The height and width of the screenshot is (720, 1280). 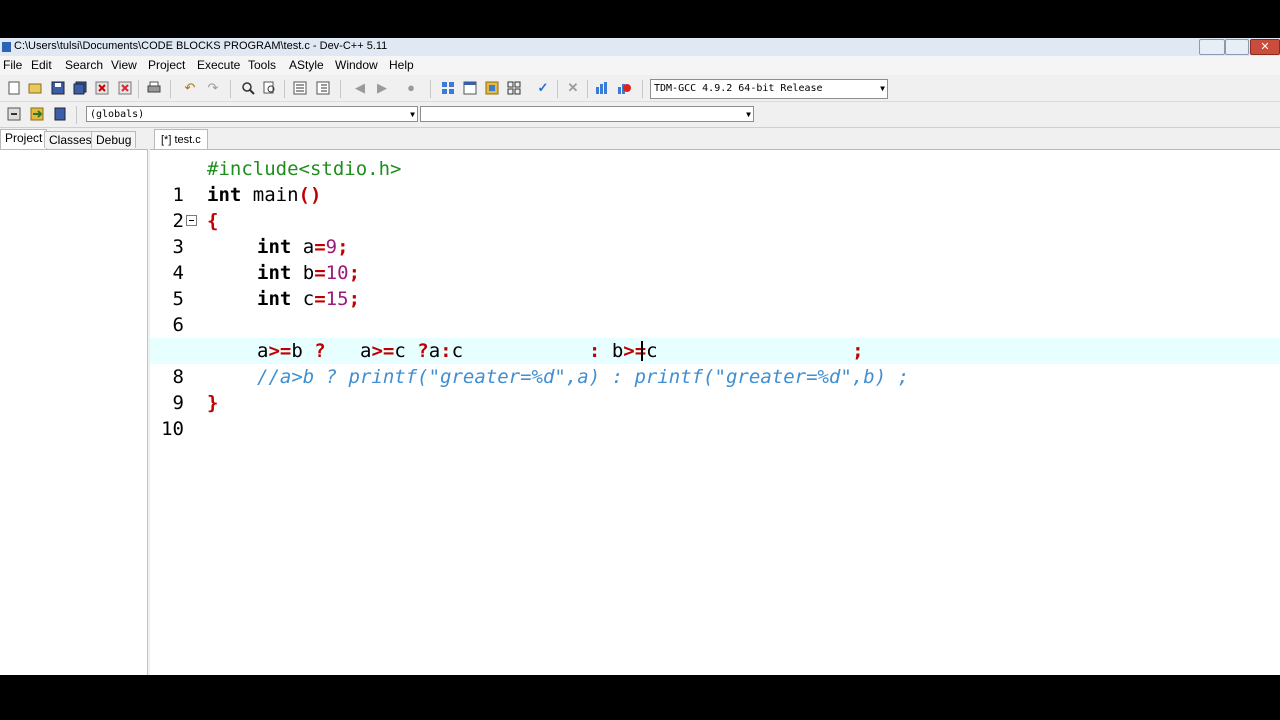 I want to click on code-token: 9, so click(x=331, y=247).